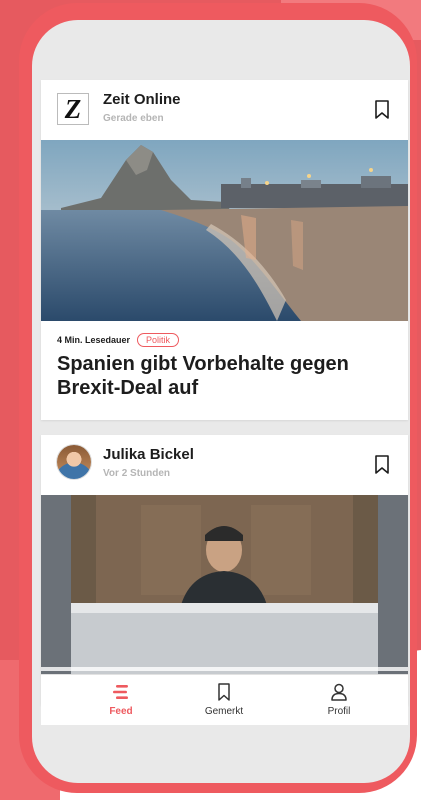  Describe the element at coordinates (339, 692) in the screenshot. I see `profile-icon` at that location.